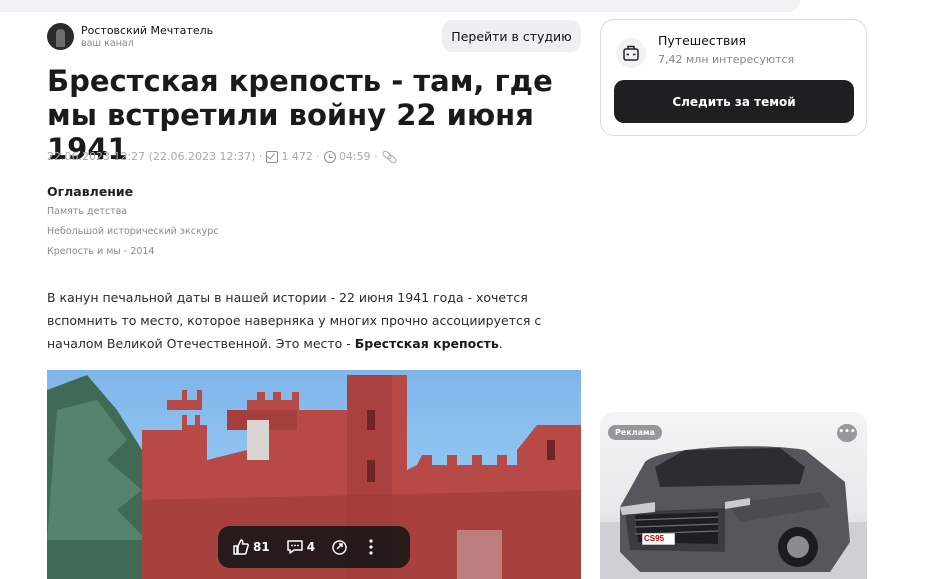 This screenshot has width=927, height=579. Describe the element at coordinates (702, 40) in the screenshot. I see `topic-name: Путешествия` at that location.